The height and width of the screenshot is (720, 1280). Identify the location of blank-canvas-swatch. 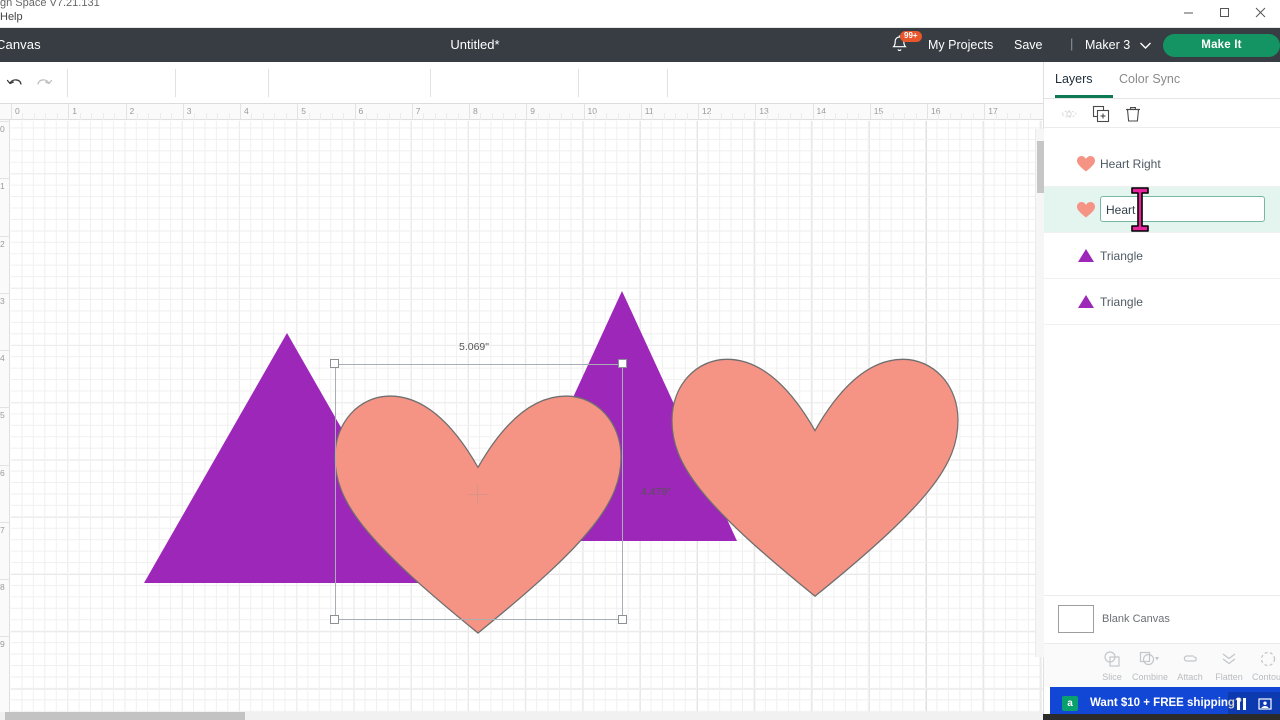
(1076, 619).